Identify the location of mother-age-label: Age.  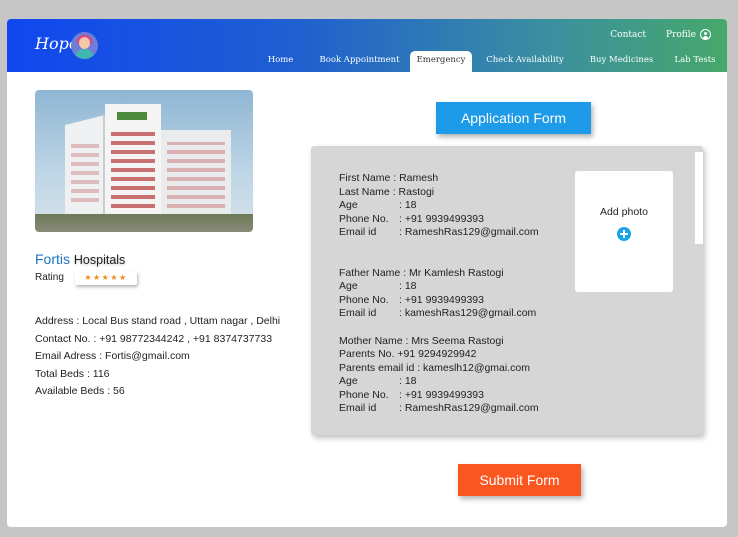
(348, 381).